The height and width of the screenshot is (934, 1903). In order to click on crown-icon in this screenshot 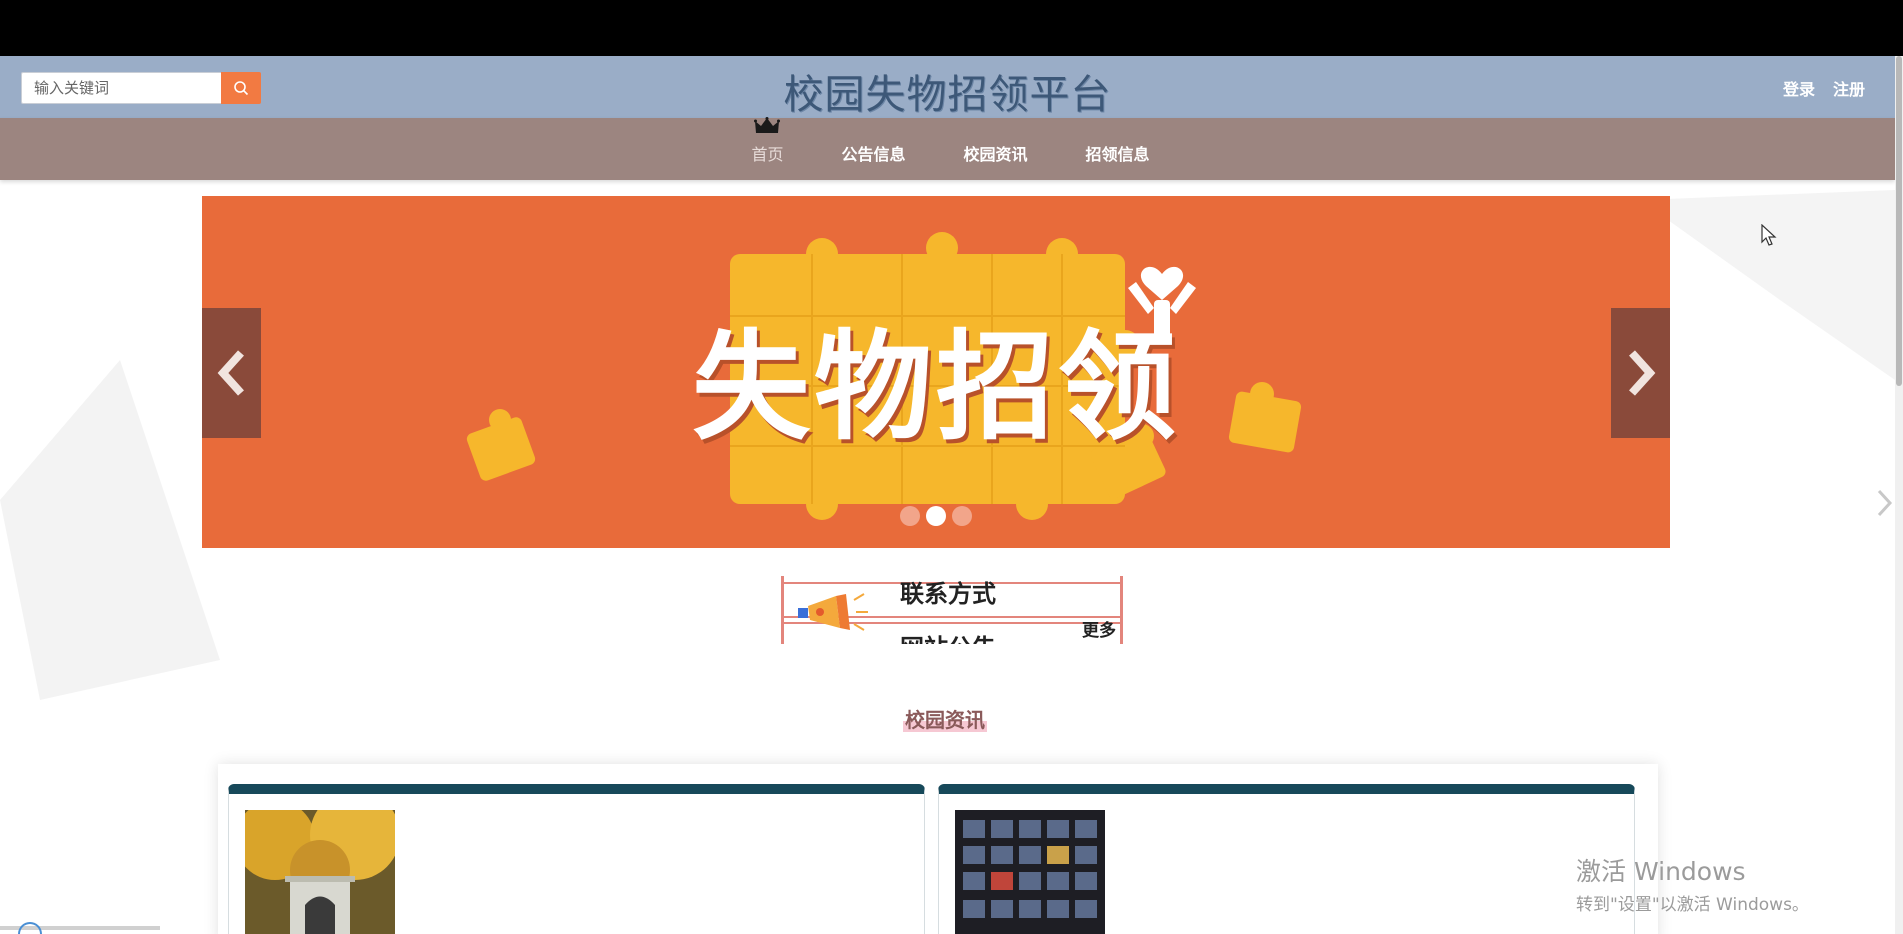, I will do `click(767, 125)`.